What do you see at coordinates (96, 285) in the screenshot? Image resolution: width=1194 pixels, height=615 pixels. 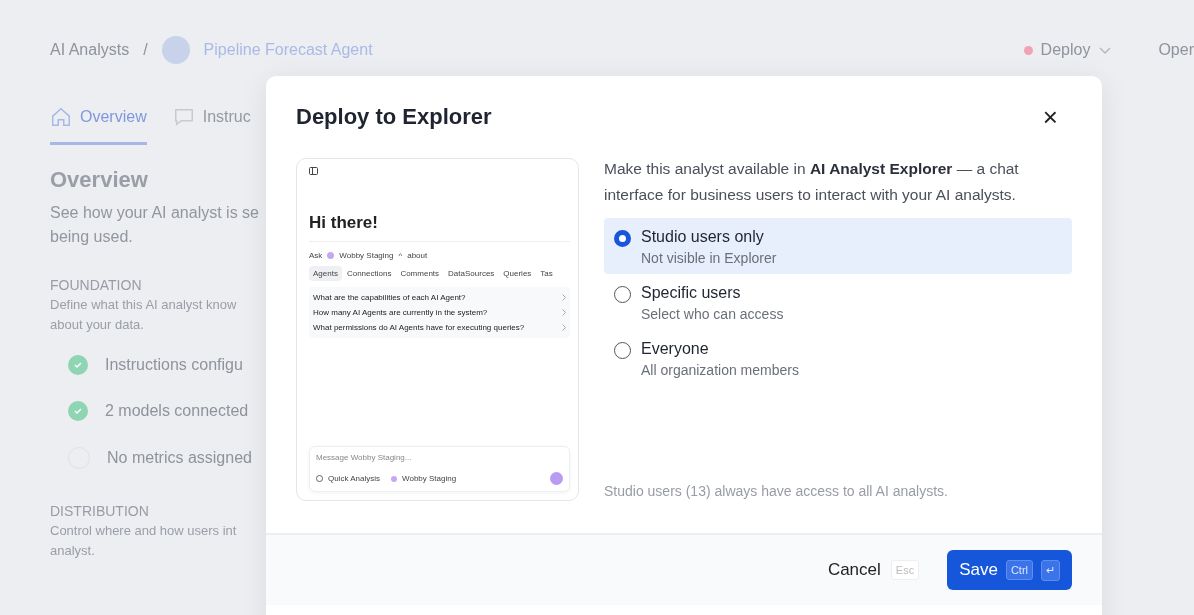 I see `section-title: FOUNDATION` at bounding box center [96, 285].